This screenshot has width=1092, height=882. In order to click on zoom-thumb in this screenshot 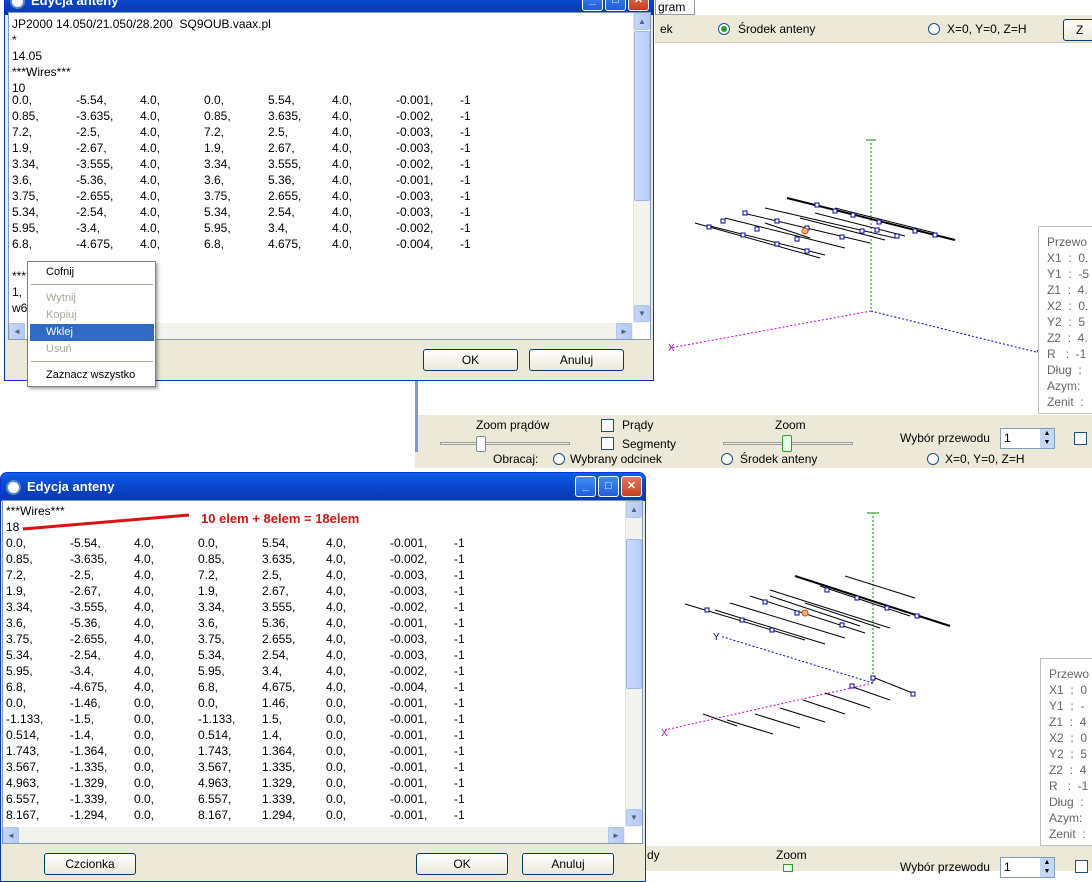, I will do `click(787, 443)`.